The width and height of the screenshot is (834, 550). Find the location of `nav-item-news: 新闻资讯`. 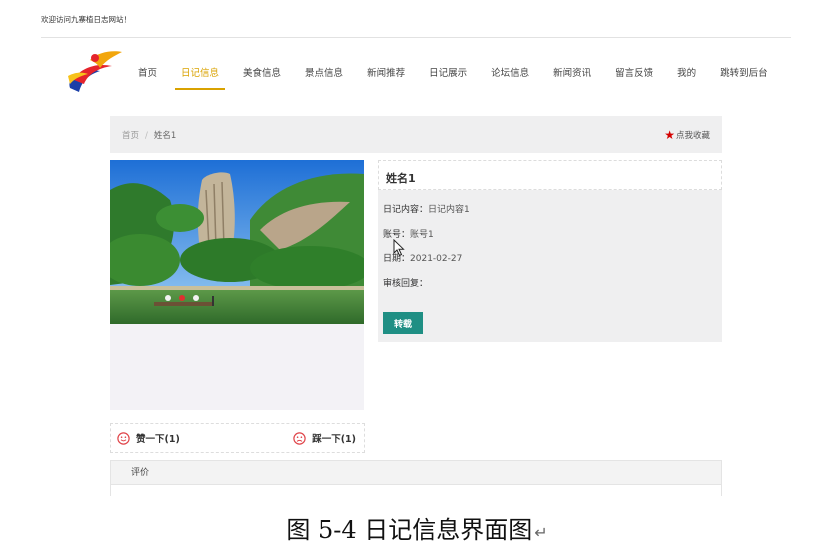

nav-item-news: 新闻资讯 is located at coordinates (572, 74).